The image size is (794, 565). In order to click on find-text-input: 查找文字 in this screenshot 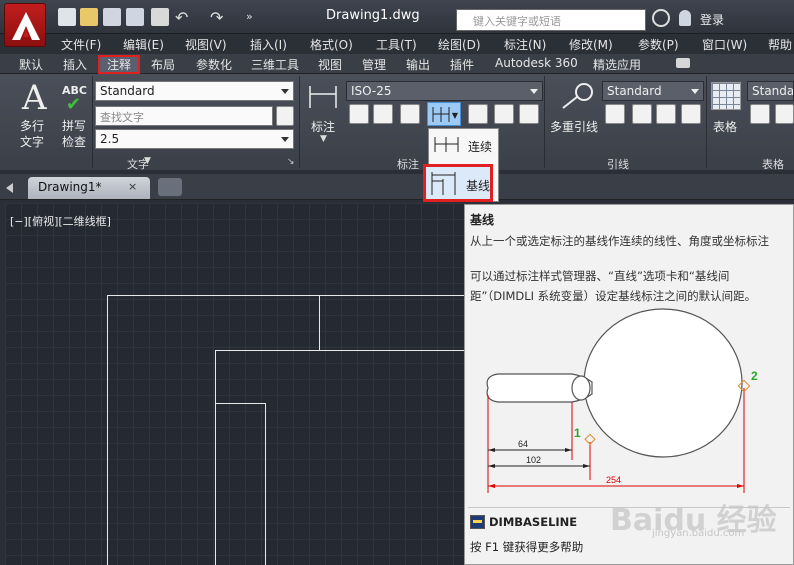, I will do `click(184, 116)`.